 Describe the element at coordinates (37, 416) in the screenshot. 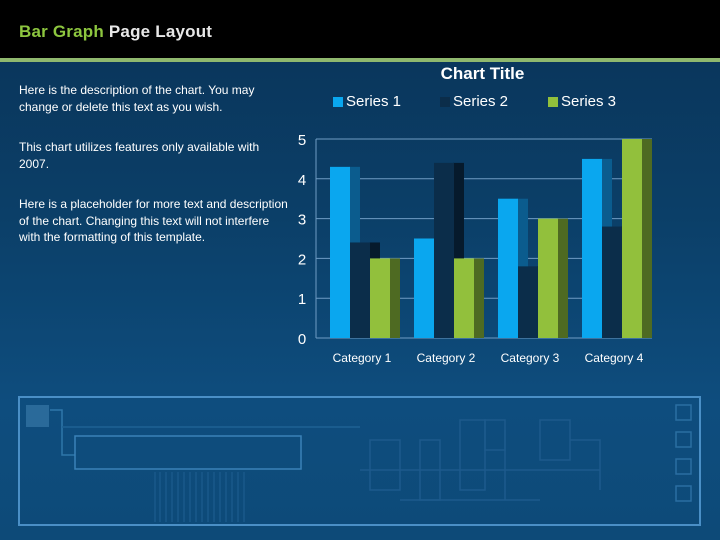

I see `deco-chip` at that location.